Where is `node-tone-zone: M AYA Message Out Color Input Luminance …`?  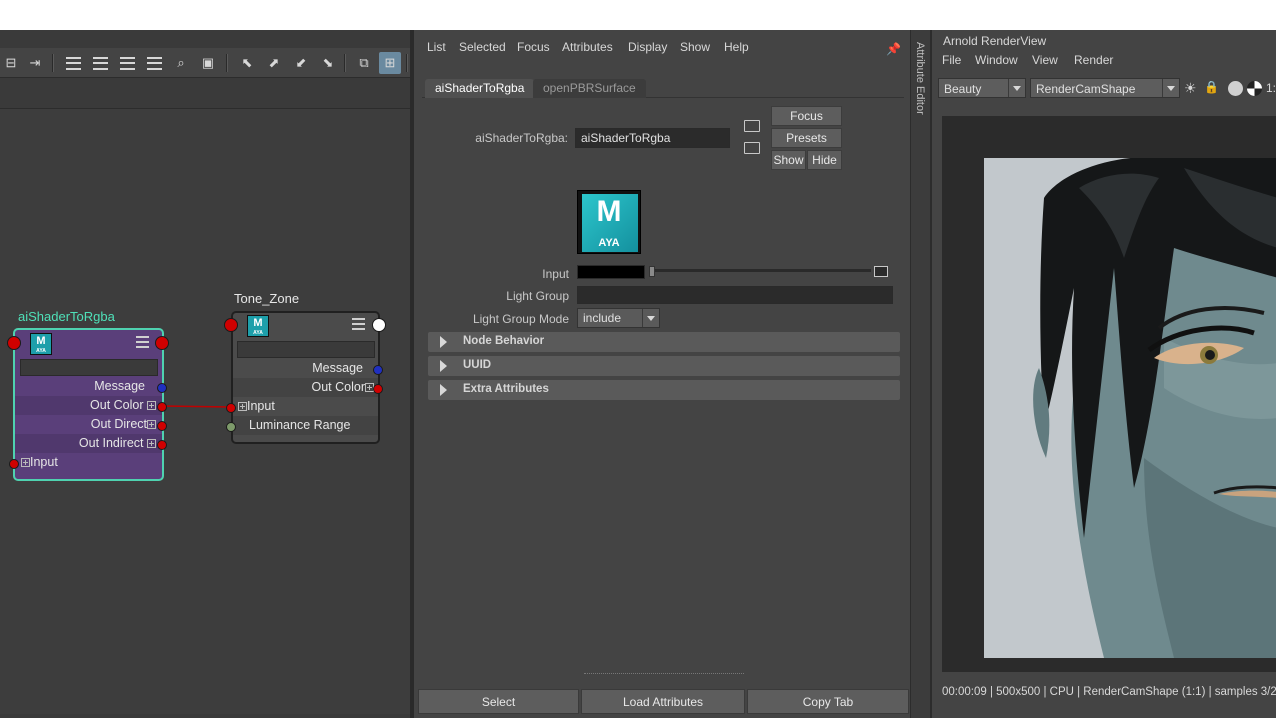
node-tone-zone: M AYA Message Out Color Input Luminance … is located at coordinates (305, 377).